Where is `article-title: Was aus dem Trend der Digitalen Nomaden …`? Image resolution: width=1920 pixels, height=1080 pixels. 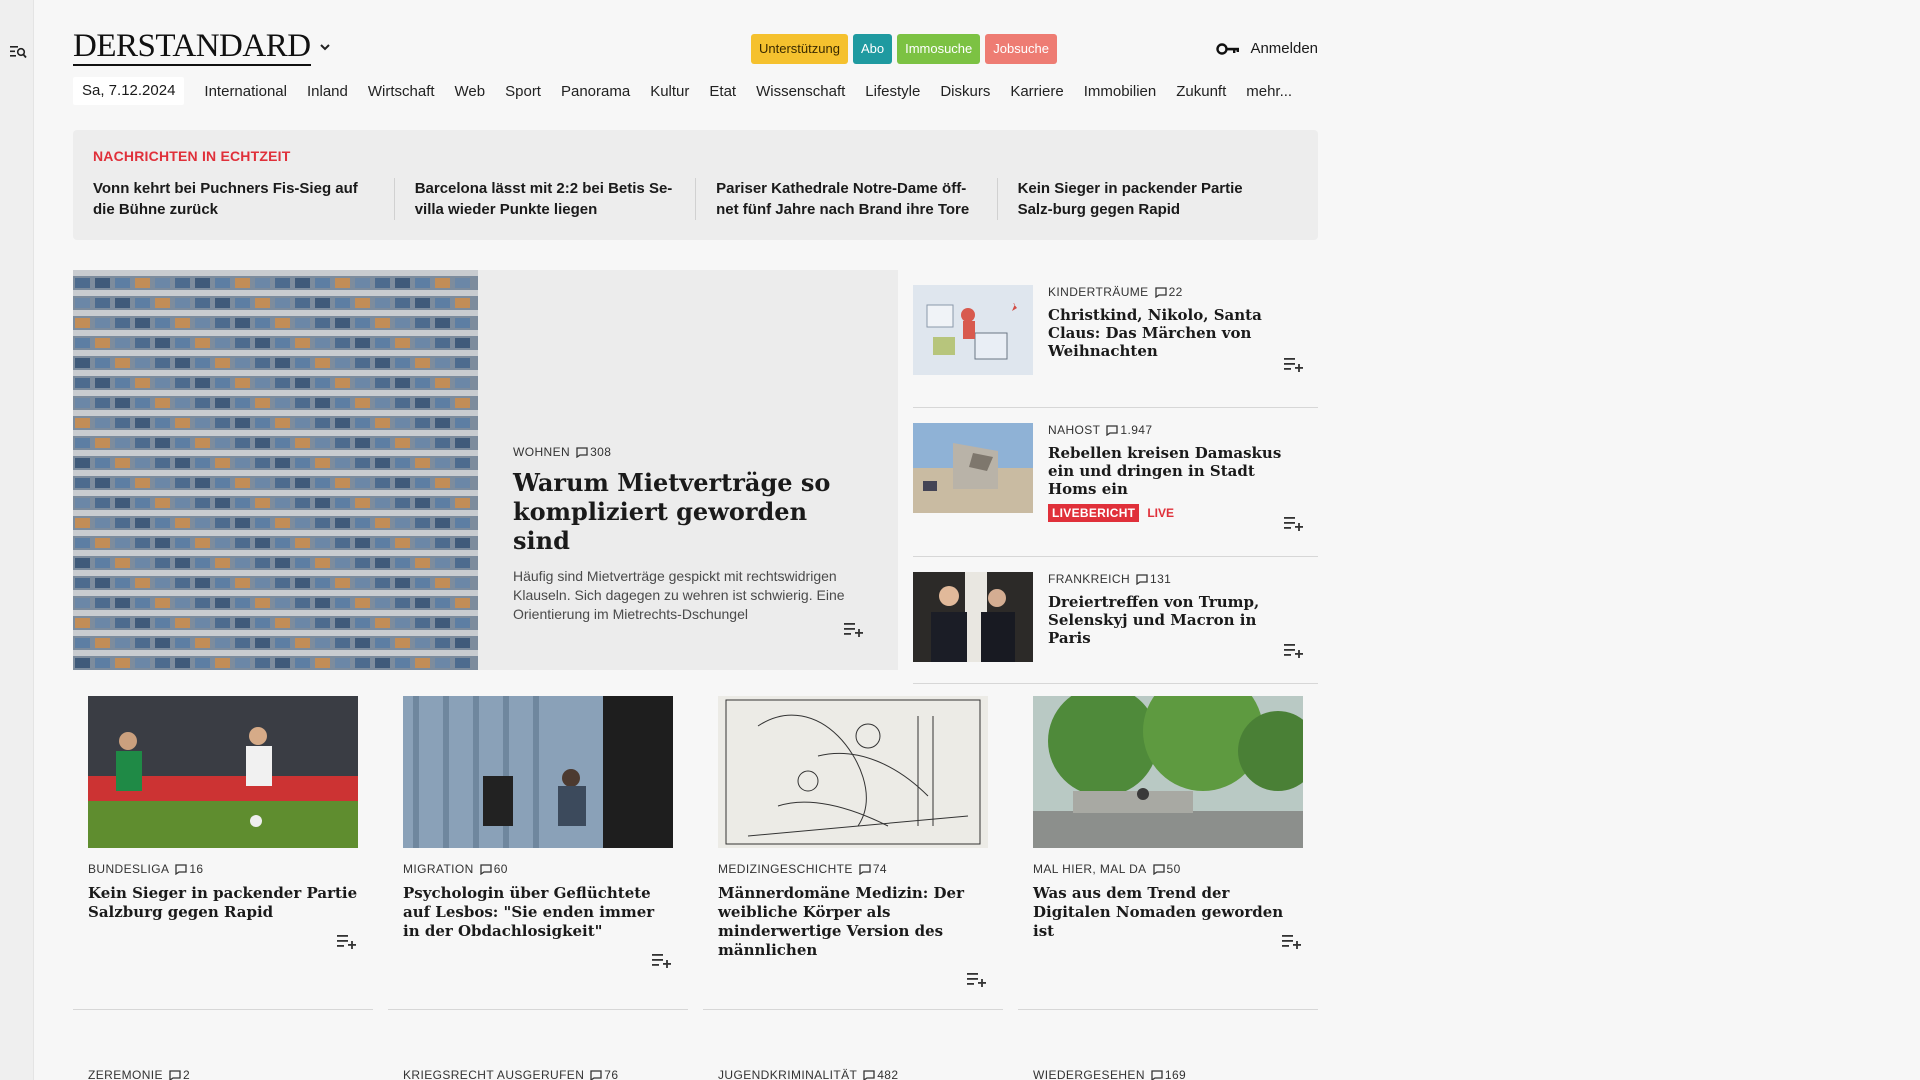 article-title: Was aus dem Trend der Digitalen Nomaden … is located at coordinates (1168, 912).